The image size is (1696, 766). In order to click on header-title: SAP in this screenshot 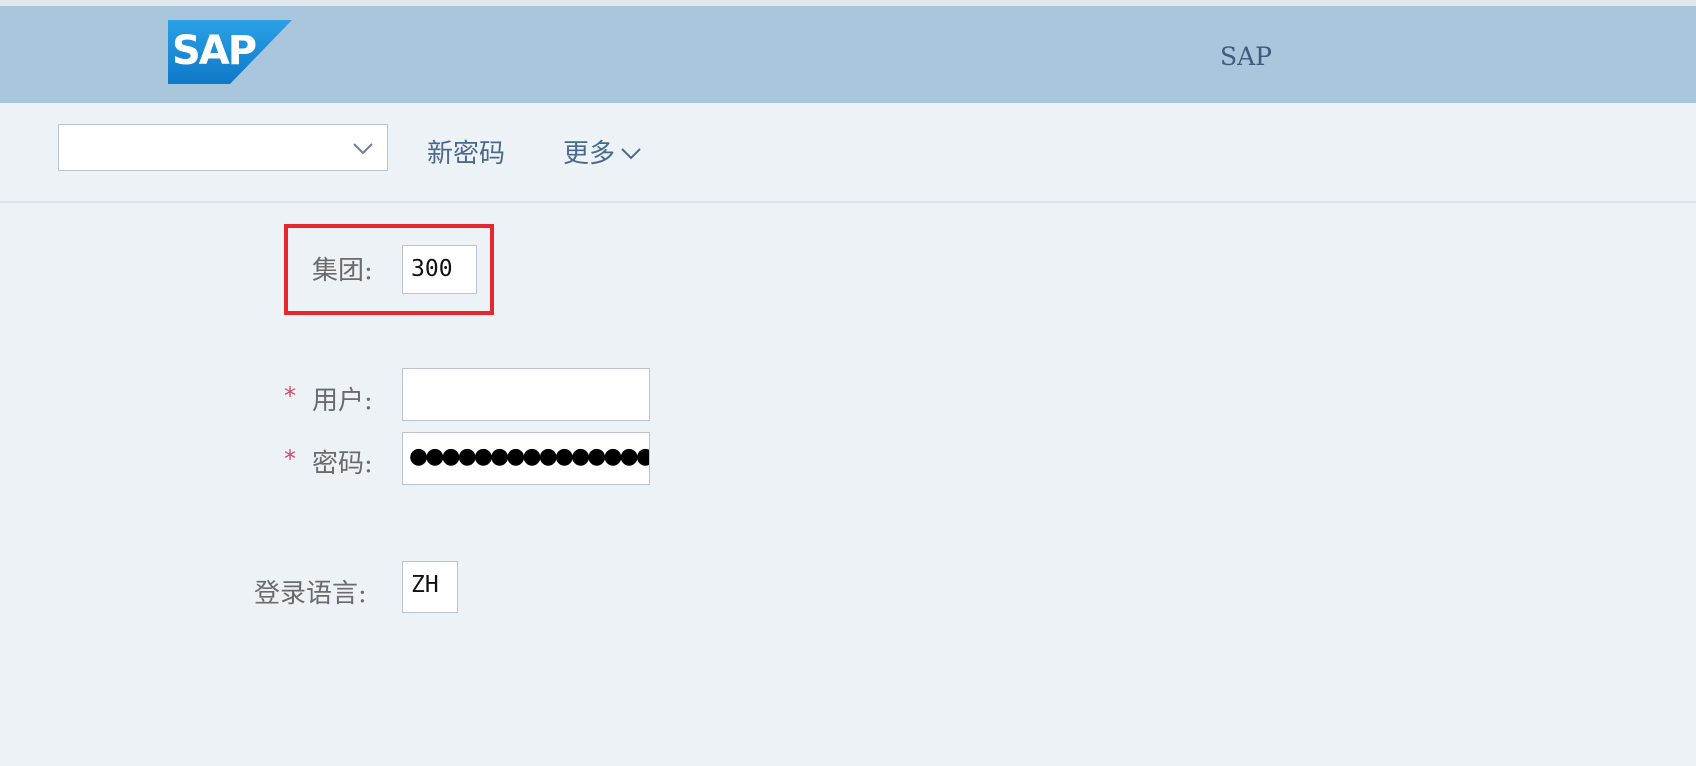, I will do `click(1246, 56)`.